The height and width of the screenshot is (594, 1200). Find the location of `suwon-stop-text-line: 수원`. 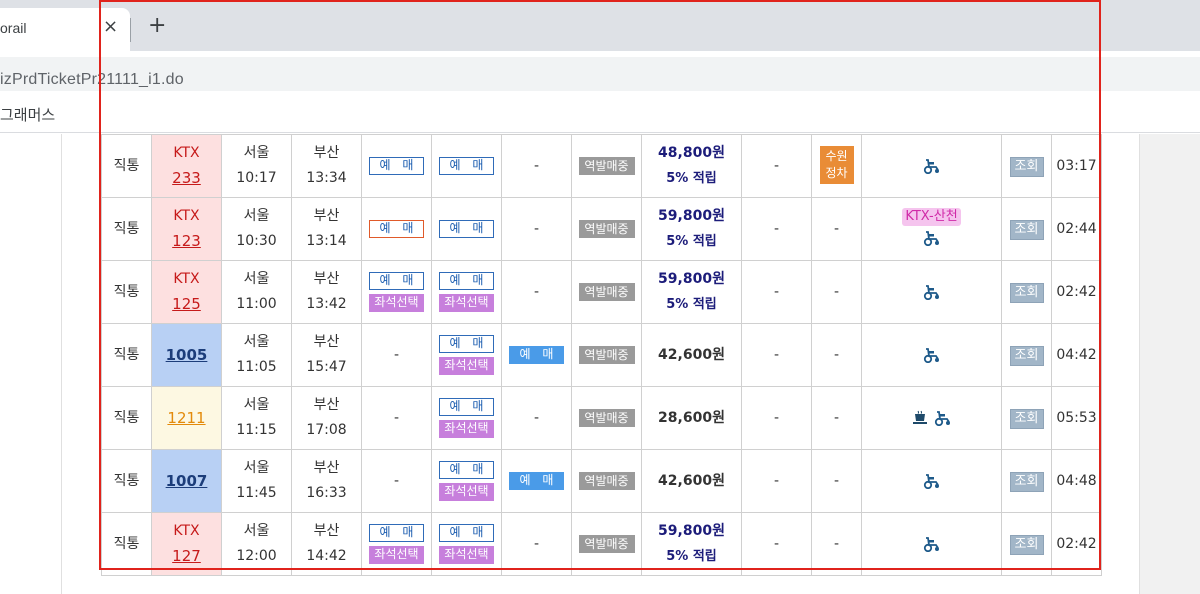

suwon-stop-text-line: 수원 is located at coordinates (836, 156).